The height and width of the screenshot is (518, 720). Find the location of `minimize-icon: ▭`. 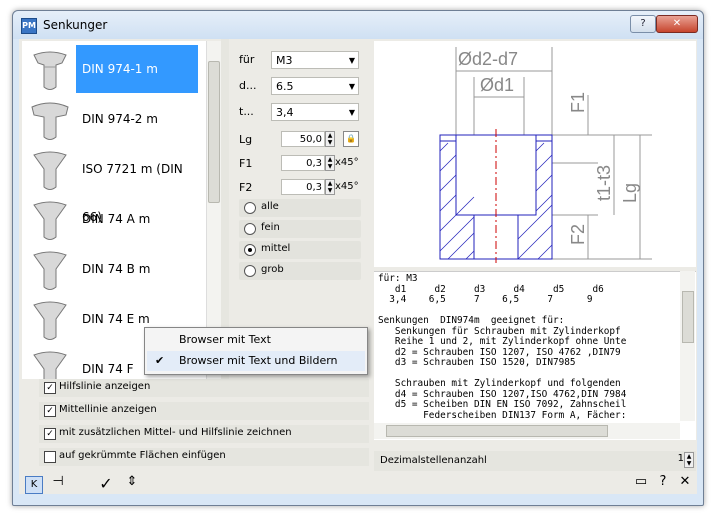

minimize-icon: ▭ is located at coordinates (641, 481).